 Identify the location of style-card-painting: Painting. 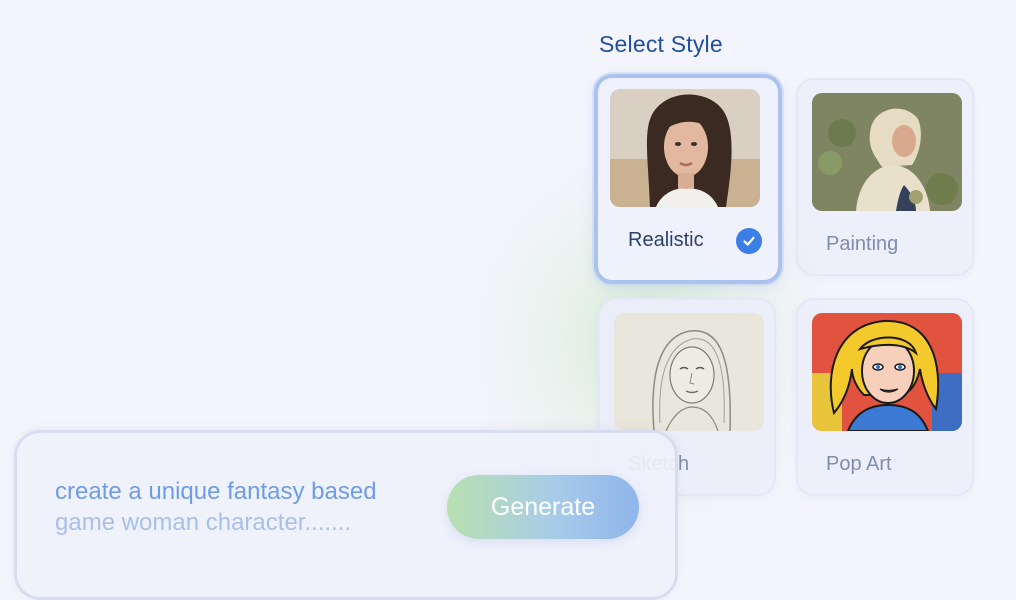
(885, 177).